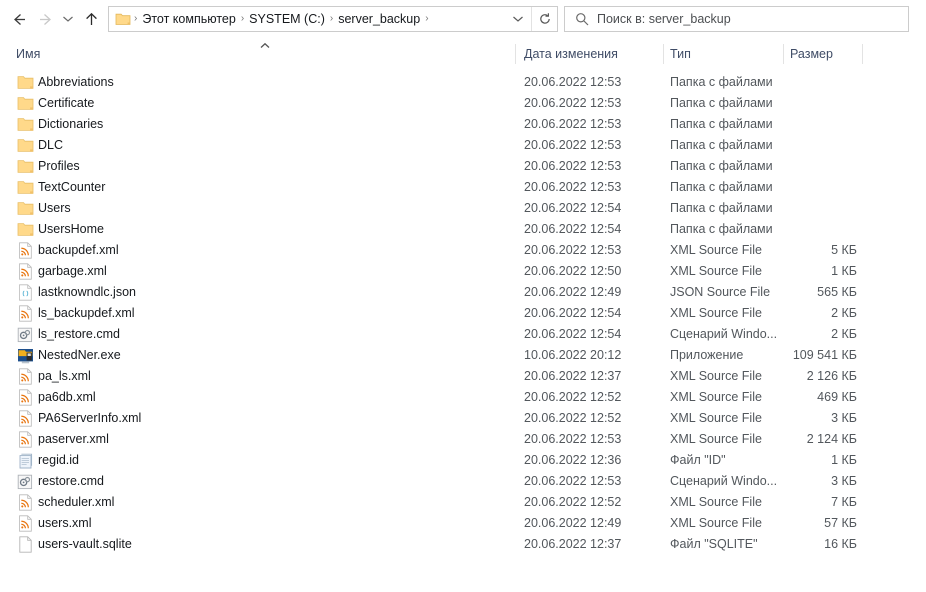  Describe the element at coordinates (463, 460) in the screenshot. I see `file-row: regid.id 20.06.2022 12:36 Файл "ID" 1 КБ` at that location.